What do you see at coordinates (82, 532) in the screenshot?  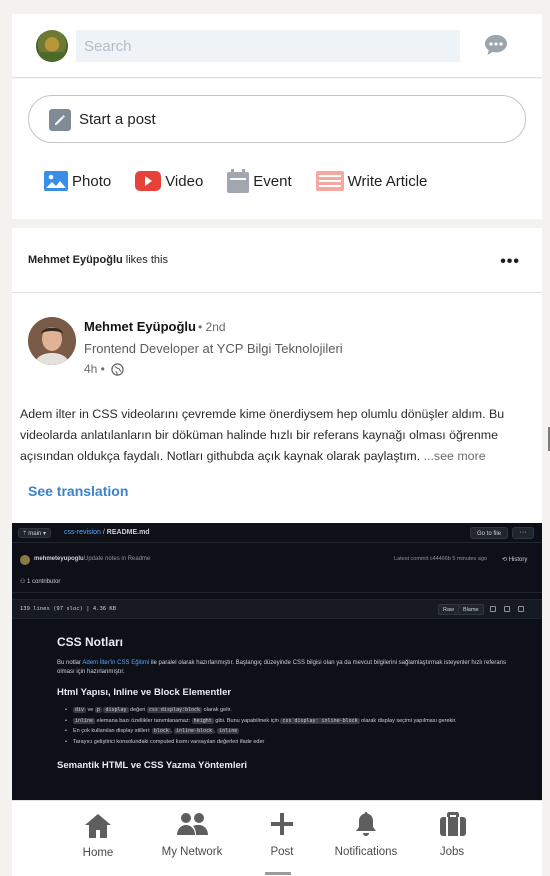 I see `gh-repo: css-revision` at bounding box center [82, 532].